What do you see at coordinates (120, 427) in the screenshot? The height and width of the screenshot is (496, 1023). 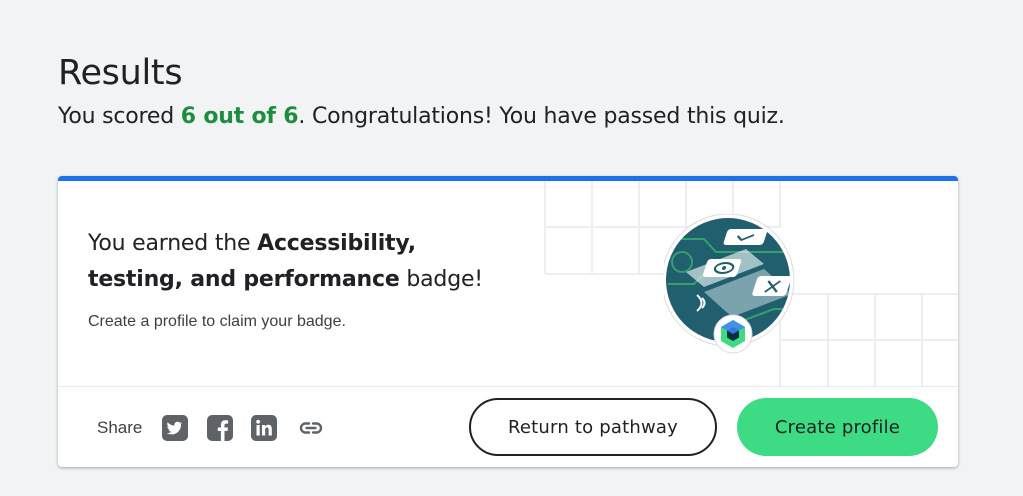 I see `share-label: Share` at bounding box center [120, 427].